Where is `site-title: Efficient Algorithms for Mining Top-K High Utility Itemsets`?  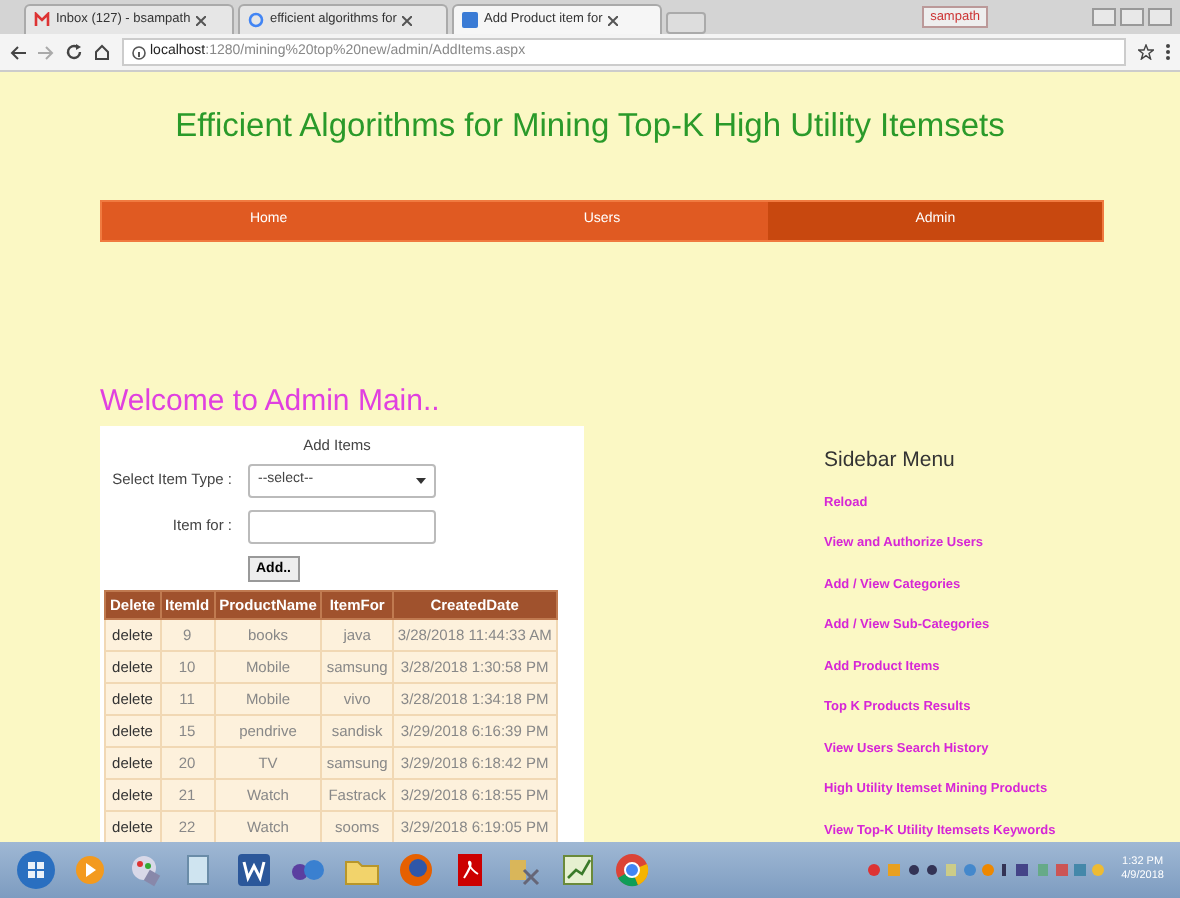 site-title: Efficient Algorithms for Mining Top-K High Utility Itemsets is located at coordinates (590, 128).